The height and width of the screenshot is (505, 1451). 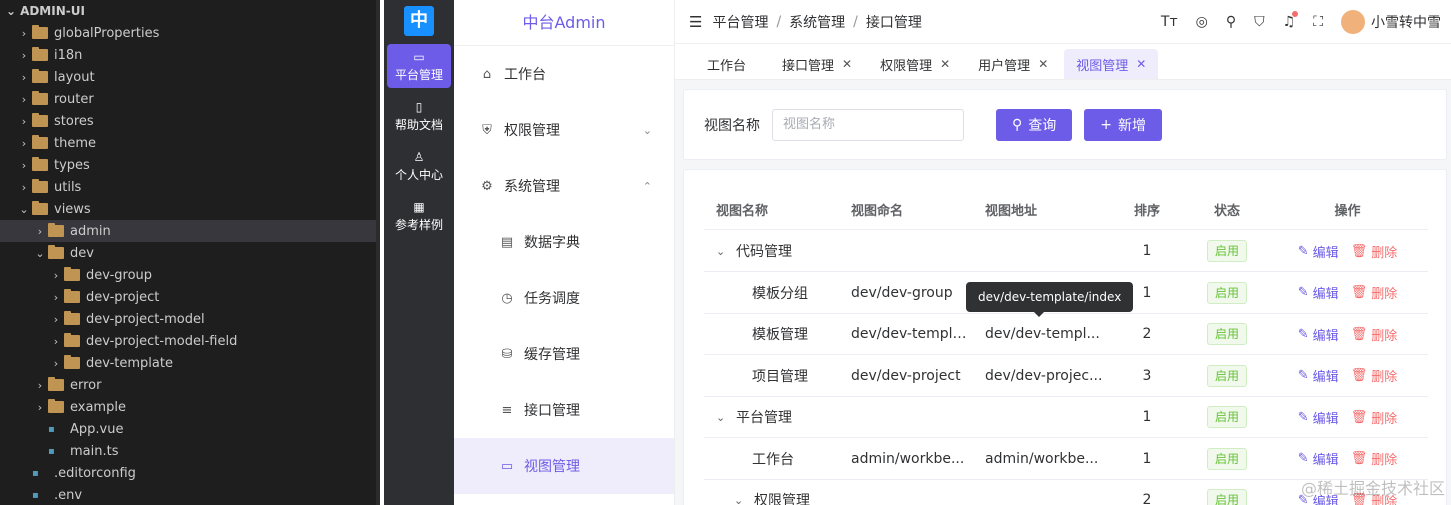 I want to click on tree-item: › theme, so click(x=190, y=143).